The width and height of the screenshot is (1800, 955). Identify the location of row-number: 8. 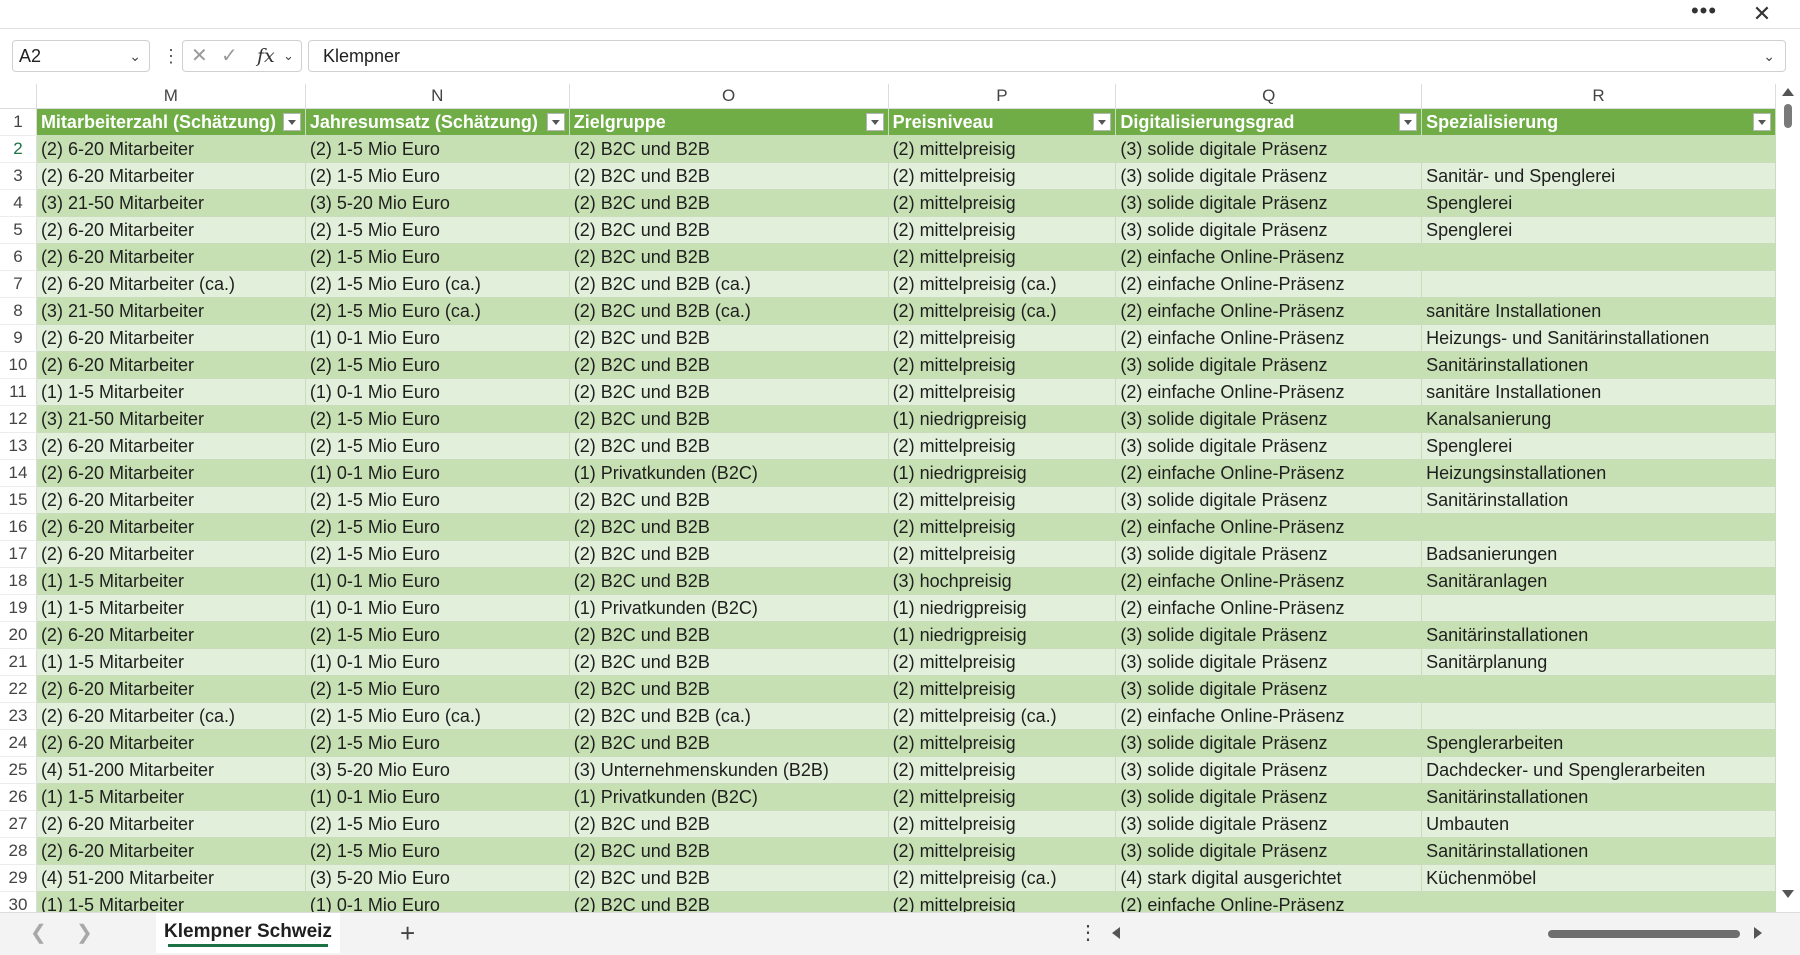
(18, 311).